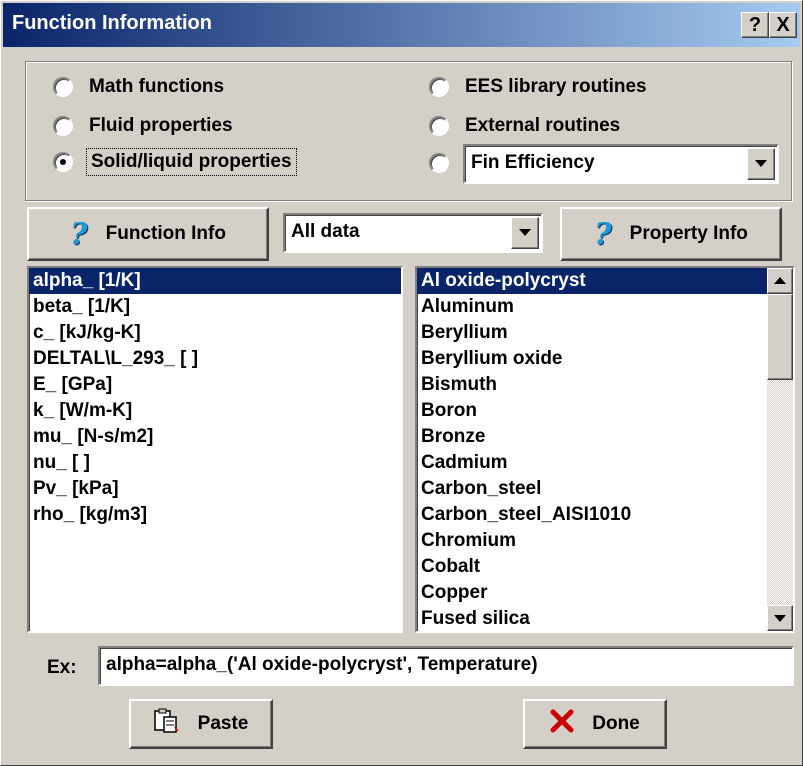 The height and width of the screenshot is (766, 803). I want to click on paste-label: Paste, so click(223, 723).